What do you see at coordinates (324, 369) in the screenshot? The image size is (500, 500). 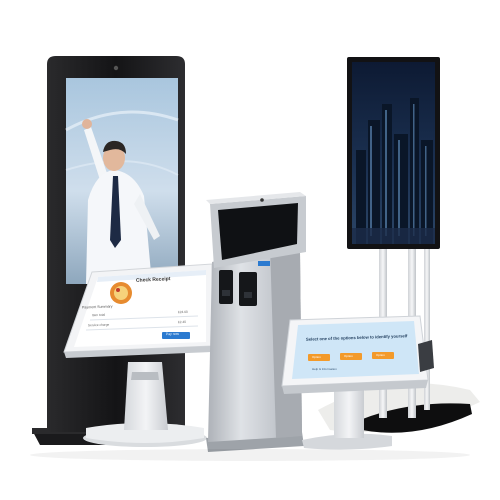 I see `counter-footer-text: Help & Information` at bounding box center [324, 369].